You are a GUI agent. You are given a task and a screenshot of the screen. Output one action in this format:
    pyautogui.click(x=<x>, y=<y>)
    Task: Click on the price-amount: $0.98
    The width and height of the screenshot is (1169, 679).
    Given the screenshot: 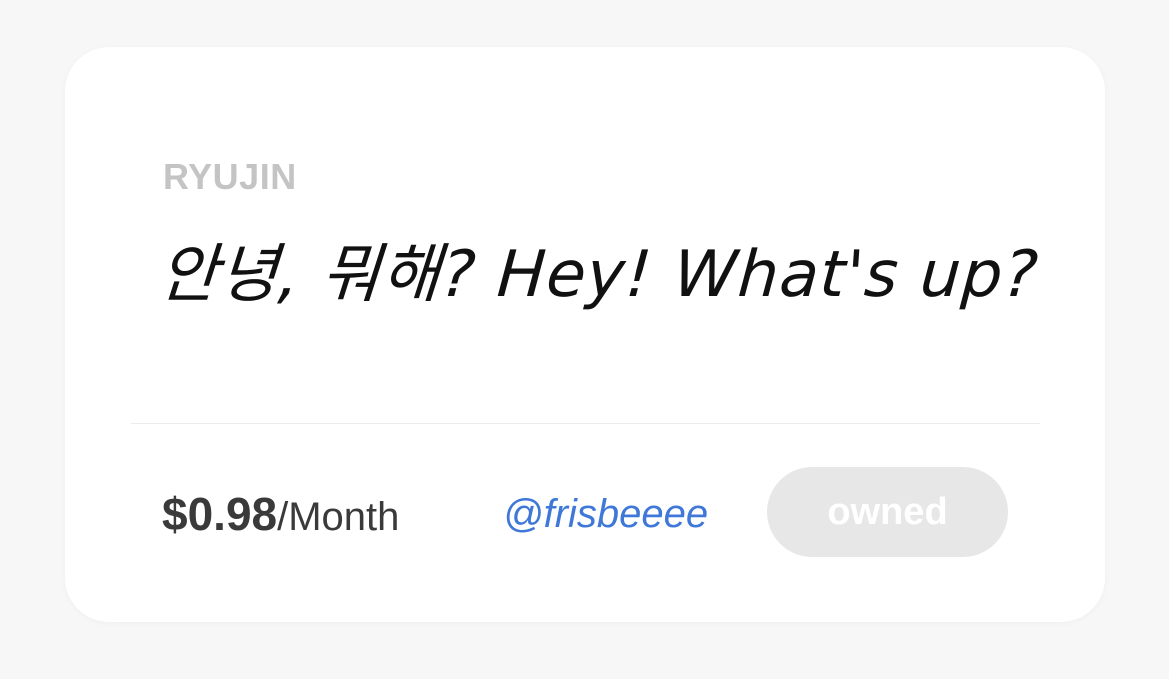 What is the action you would take?
    pyautogui.click(x=220, y=514)
    